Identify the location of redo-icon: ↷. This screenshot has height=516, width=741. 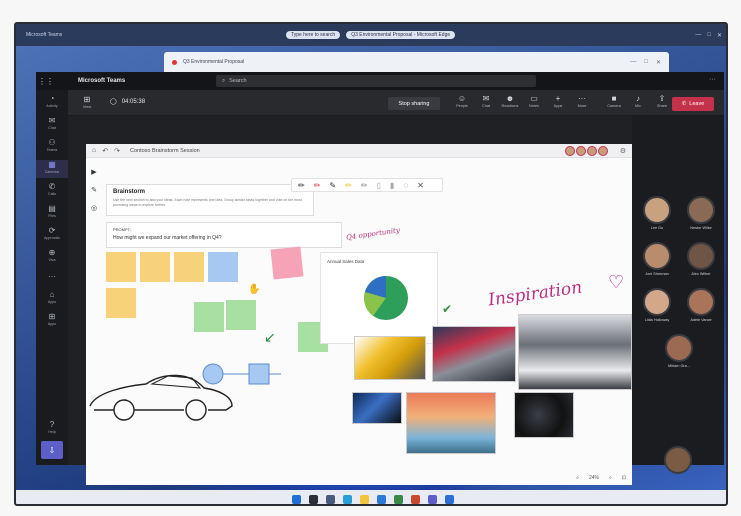
(117, 151).